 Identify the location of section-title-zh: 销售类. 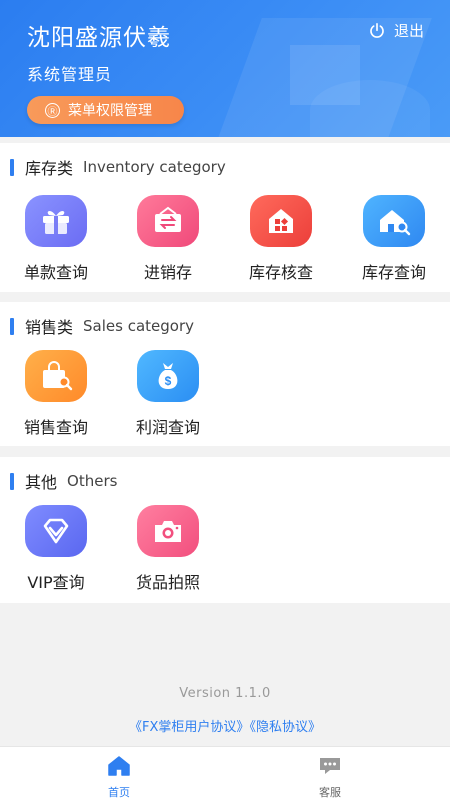
(49, 327).